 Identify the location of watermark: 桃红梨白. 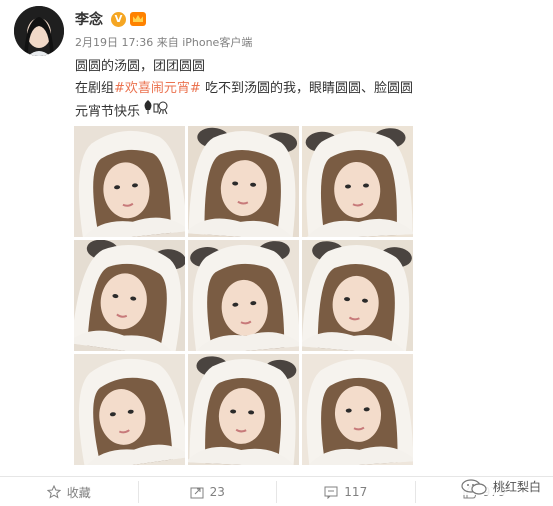
(501, 486).